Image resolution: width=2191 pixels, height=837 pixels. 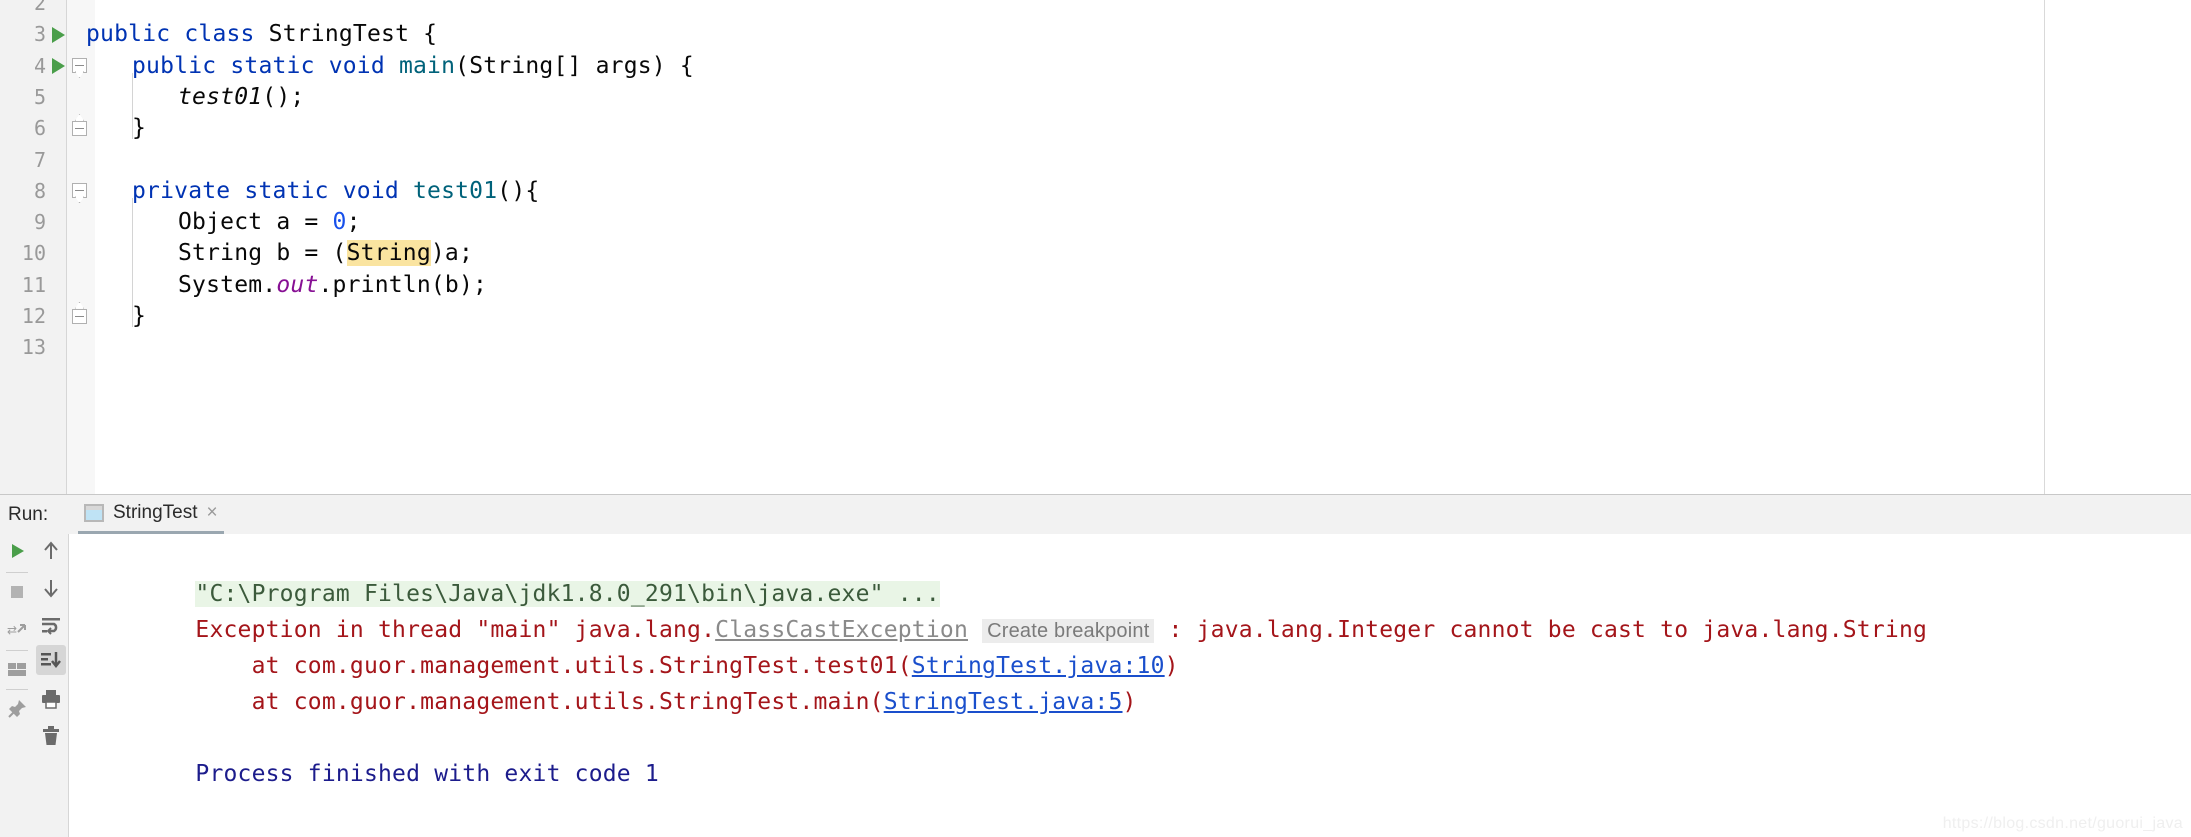 What do you see at coordinates (39, 159) in the screenshot?
I see `line-number: 7` at bounding box center [39, 159].